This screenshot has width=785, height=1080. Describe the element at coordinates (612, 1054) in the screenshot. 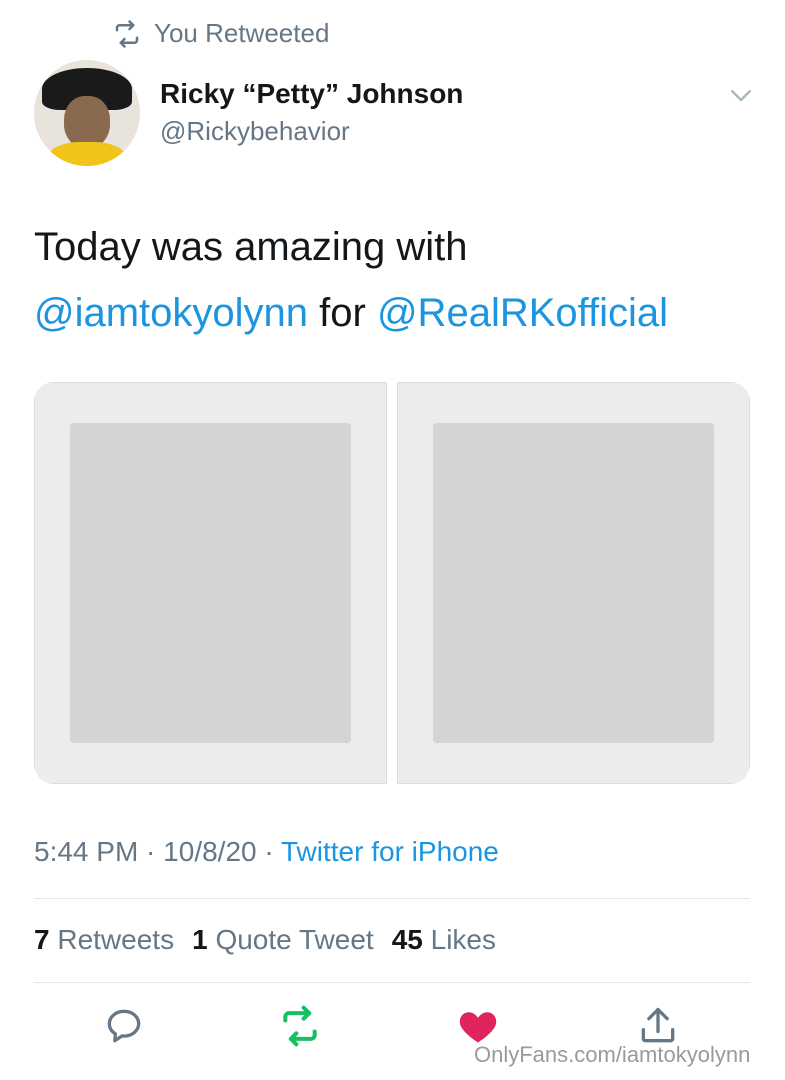

I see `watermark: OnlyFans.com/iamtokyolynn` at that location.